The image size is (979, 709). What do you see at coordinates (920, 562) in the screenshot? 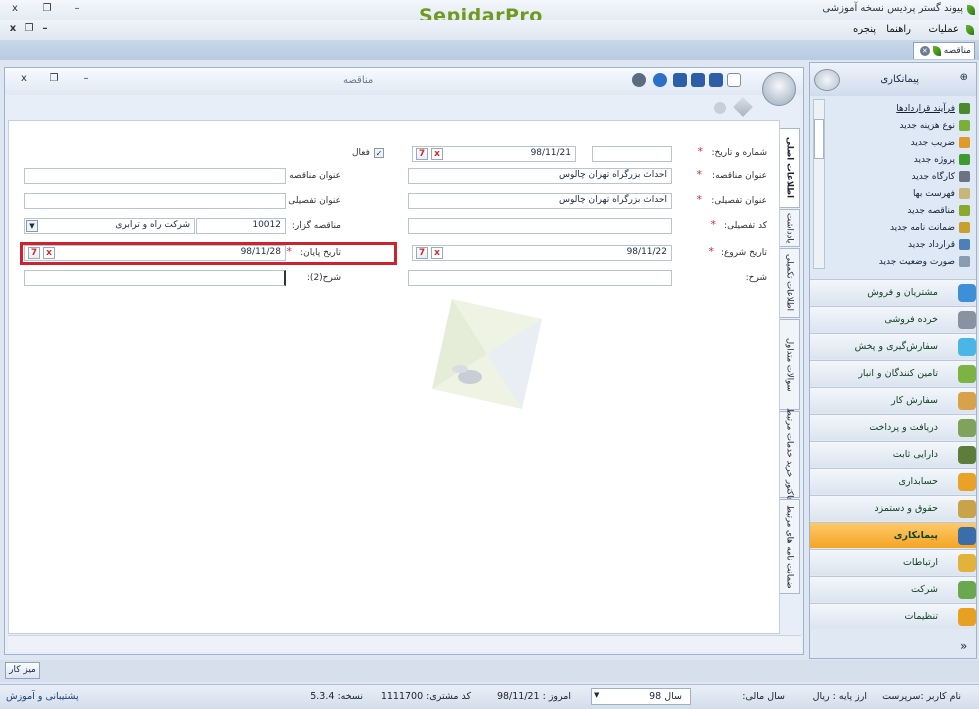
I see `module-button-label: ارتباطات` at bounding box center [920, 562].